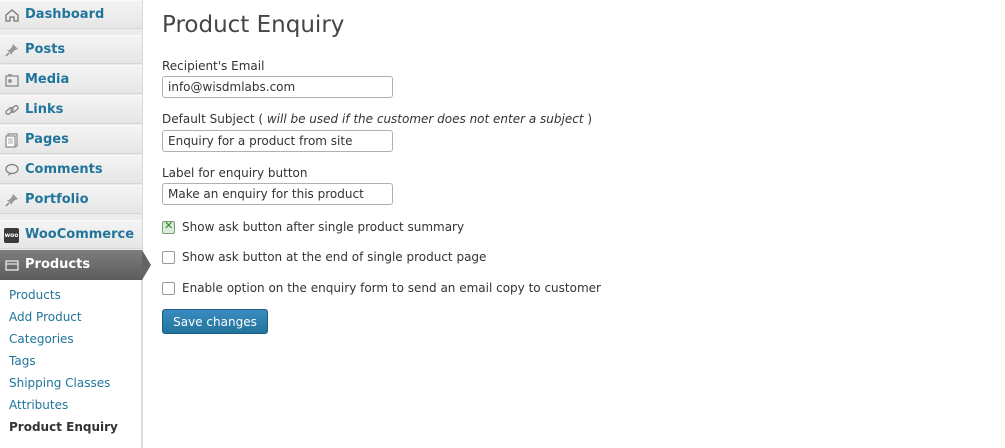 This screenshot has width=1005, height=448. I want to click on submenu-tags: Tags, so click(22, 361).